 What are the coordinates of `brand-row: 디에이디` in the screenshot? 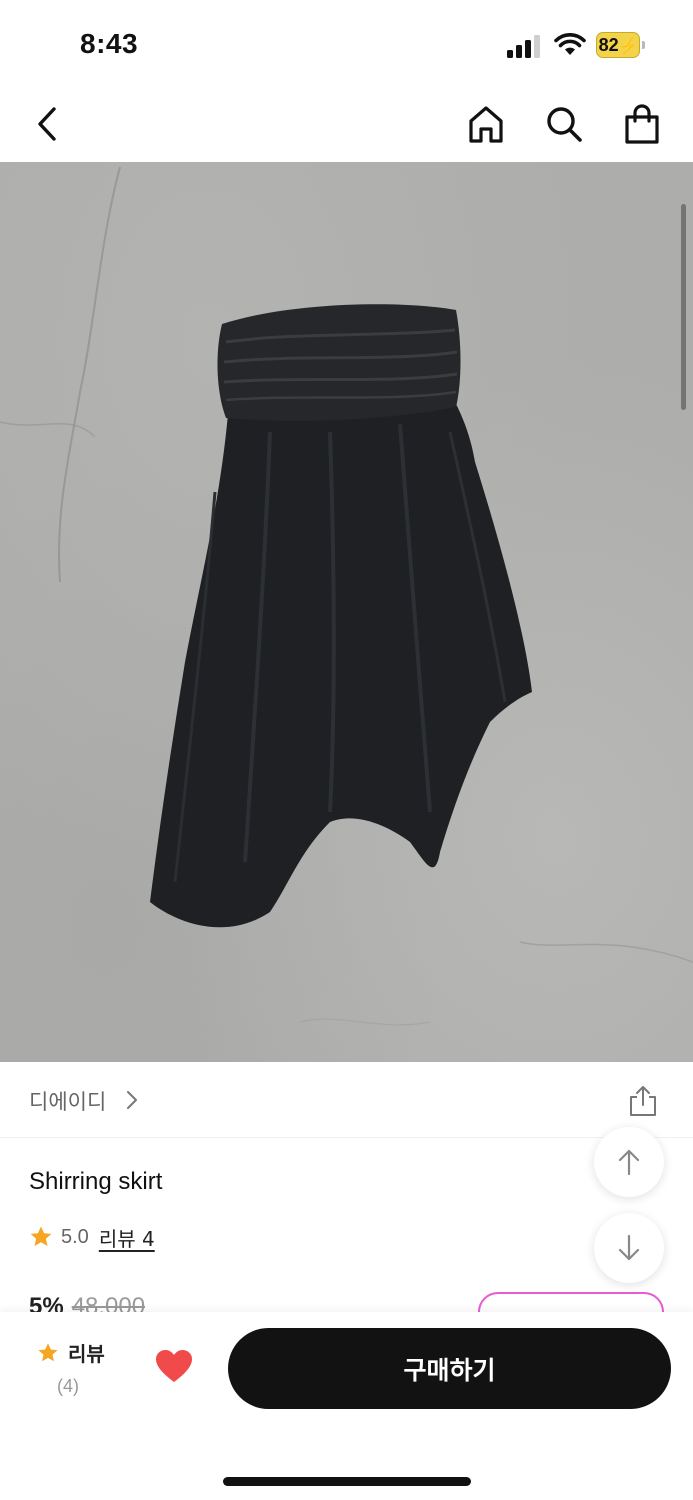 It's located at (346, 1100).